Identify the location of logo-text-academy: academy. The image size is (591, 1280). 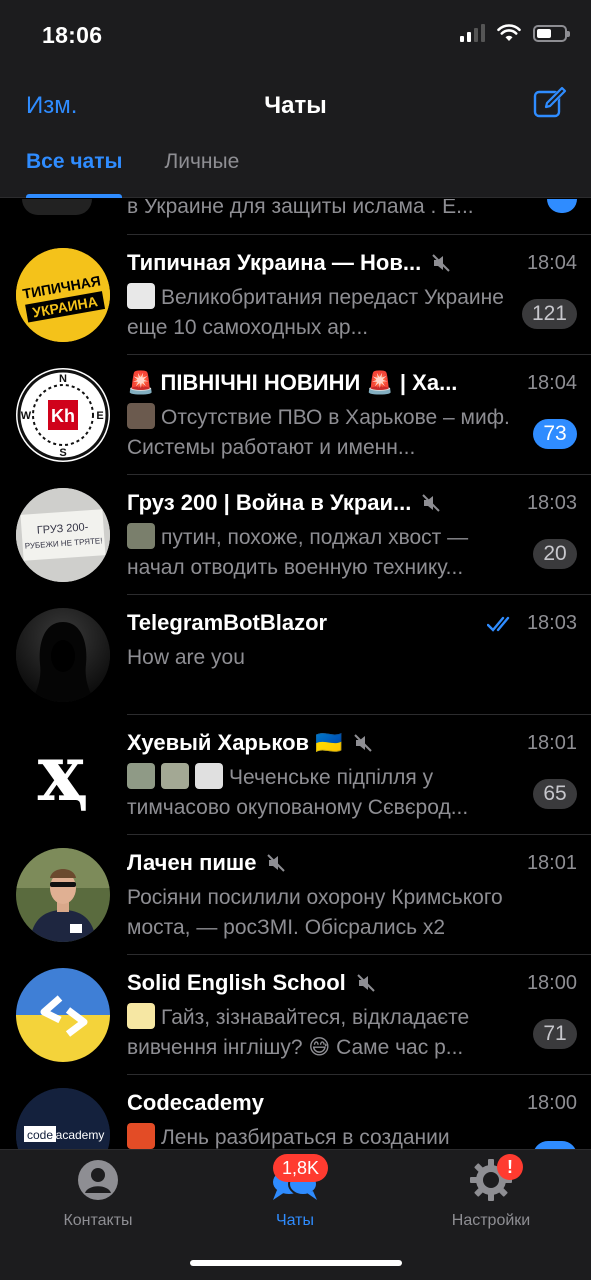
(80, 1135).